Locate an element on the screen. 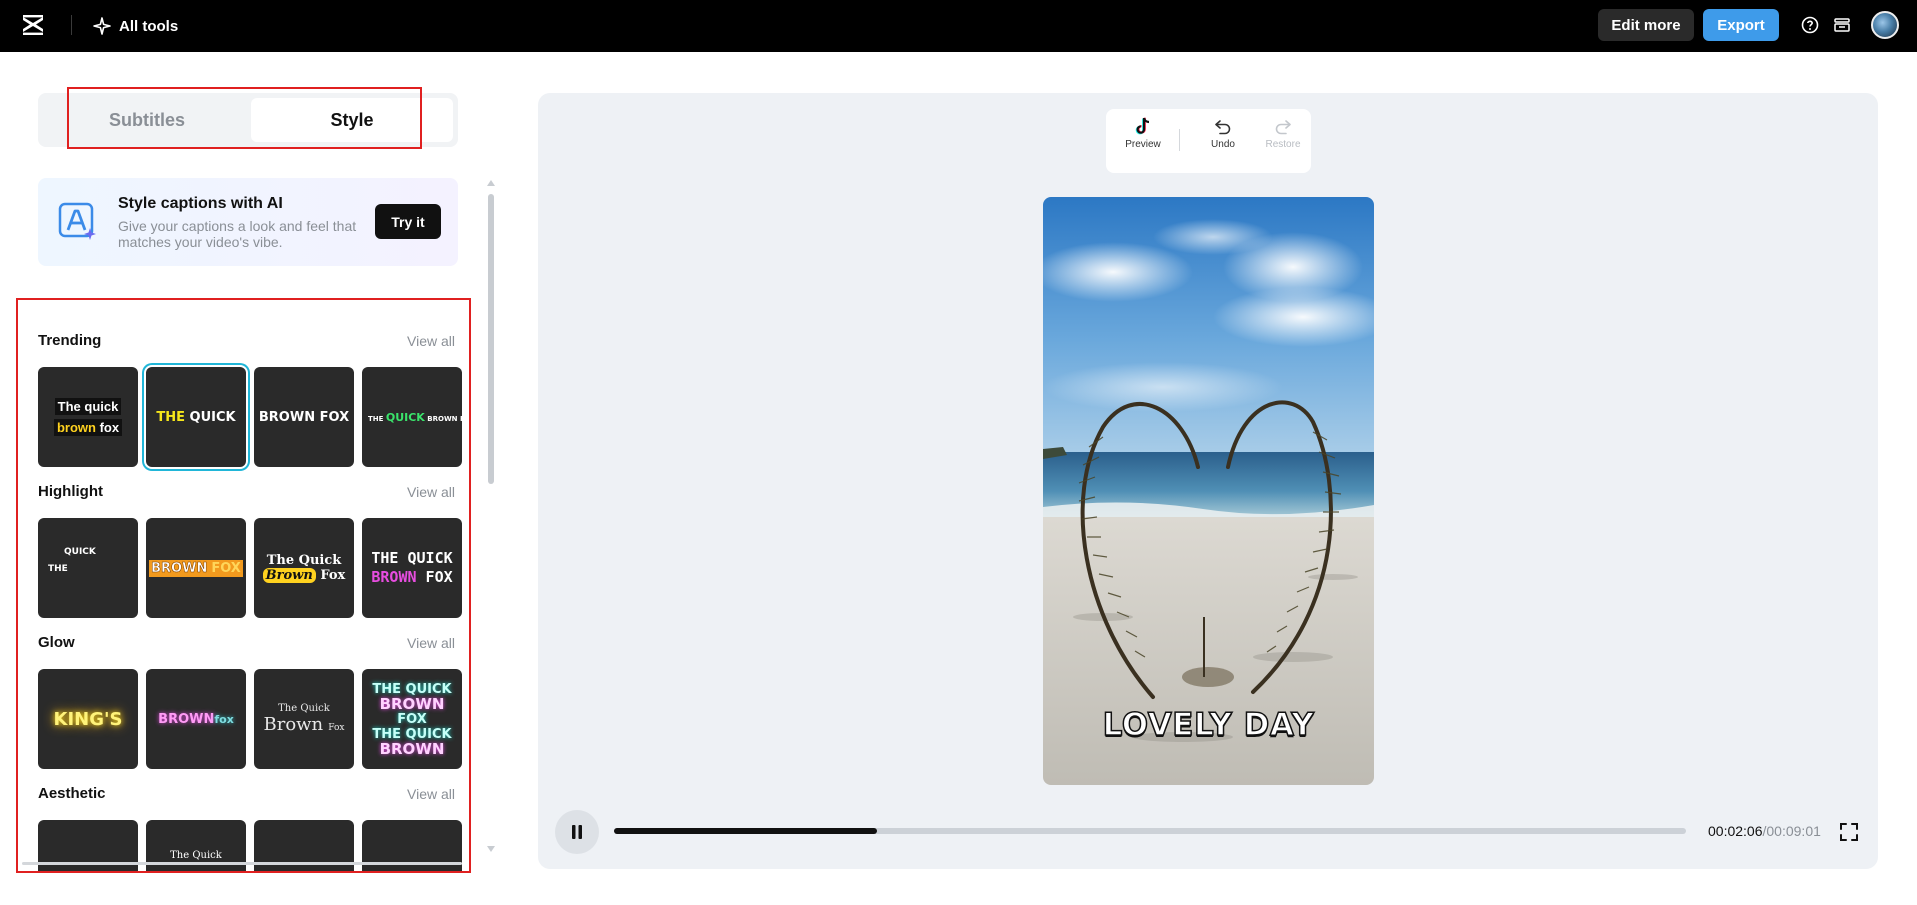  style-tile-highlight-1: QUICK THE is located at coordinates (88, 568).